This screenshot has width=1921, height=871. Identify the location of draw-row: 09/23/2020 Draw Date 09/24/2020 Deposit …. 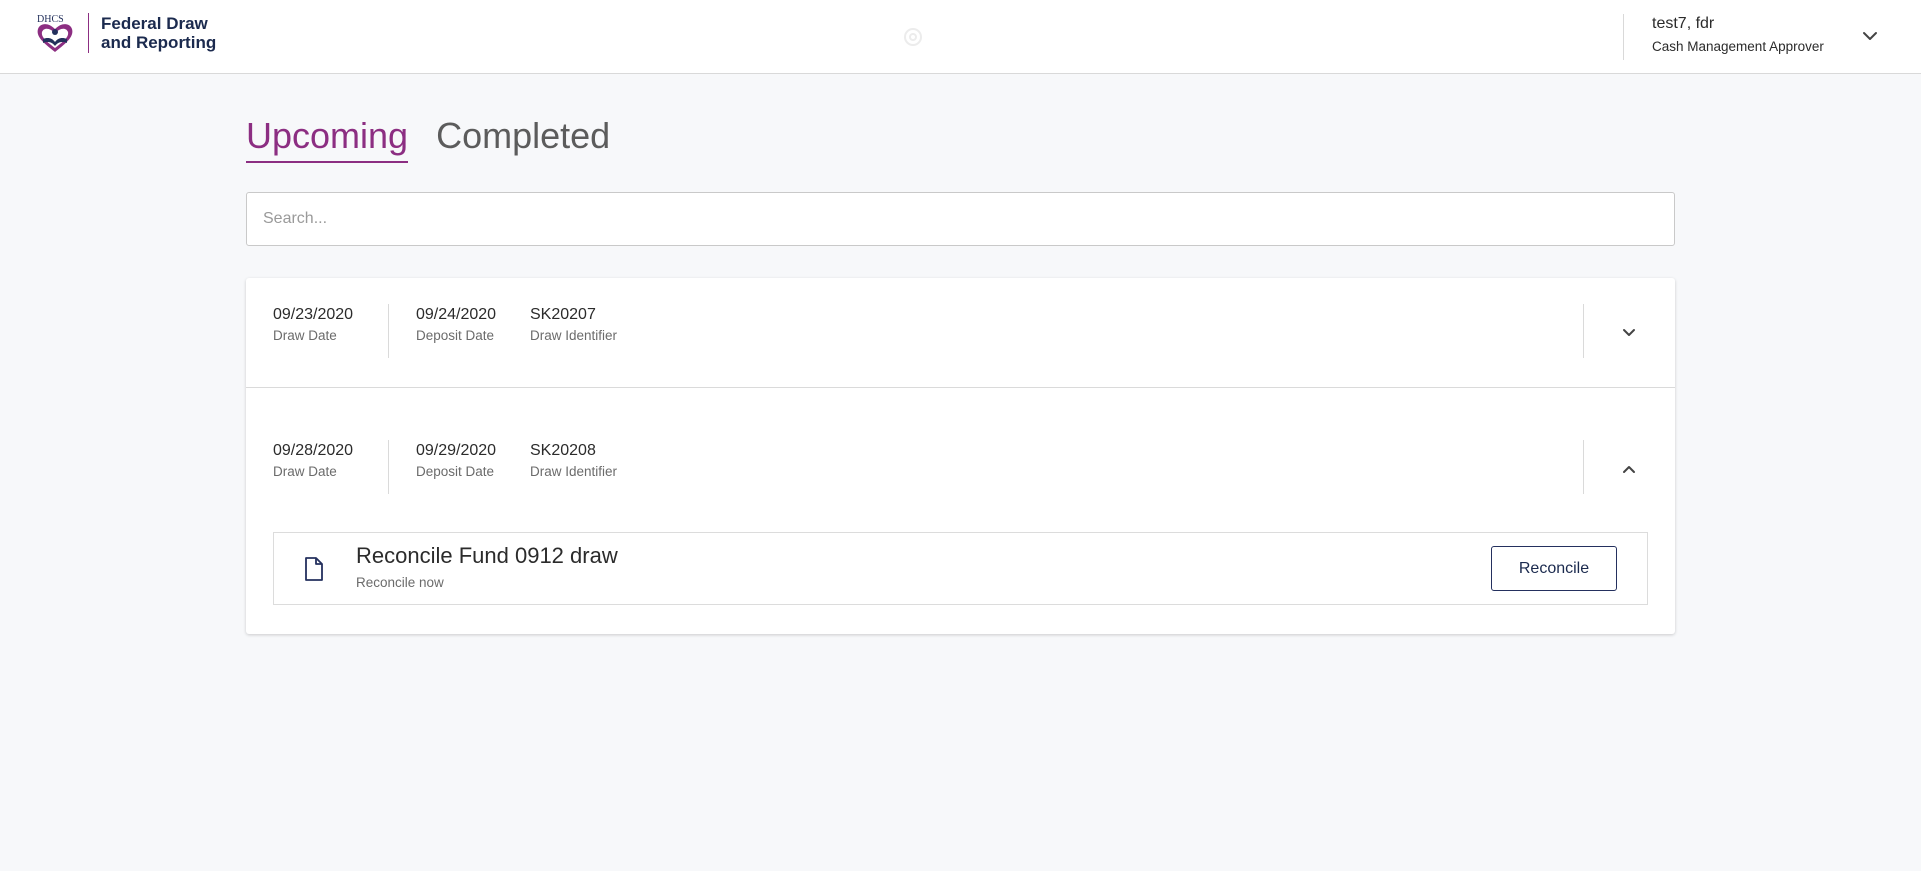
(960, 333).